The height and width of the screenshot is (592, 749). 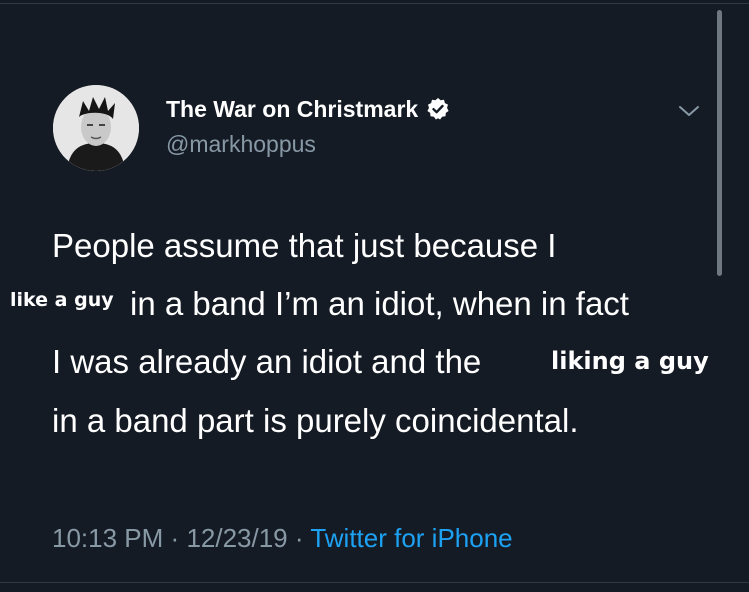 I want to click on tweet-metadata: 10:13 PM · 12/23/19 · Twitter for iPhone, so click(x=282, y=538).